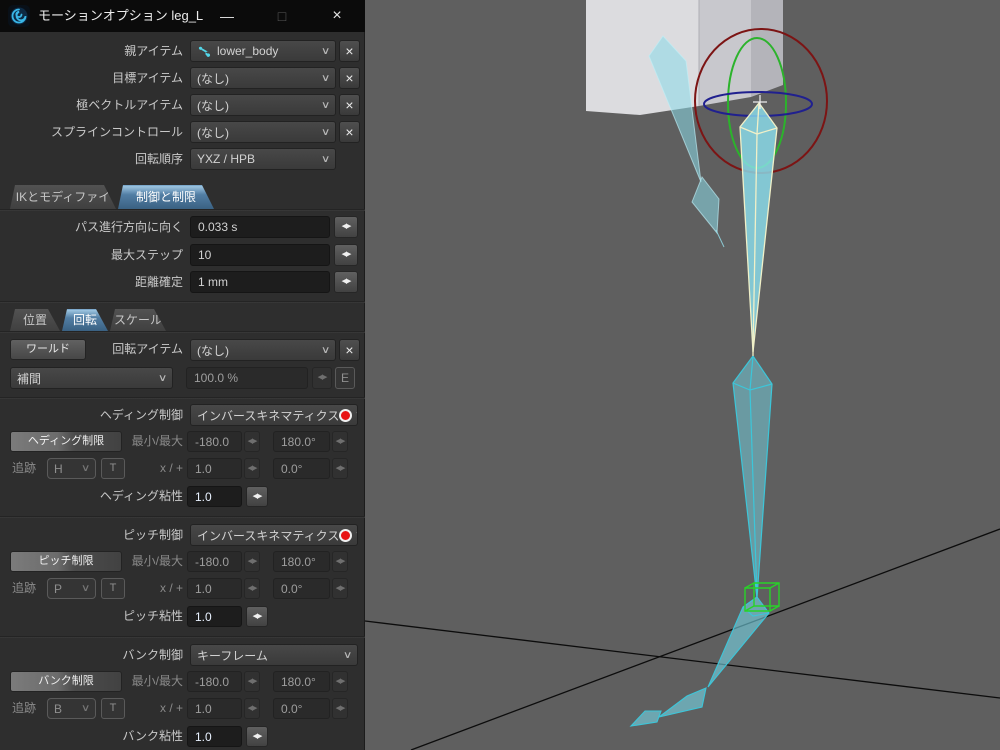  Describe the element at coordinates (349, 105) in the screenshot. I see `pole-vector-clear-button: ×` at that location.